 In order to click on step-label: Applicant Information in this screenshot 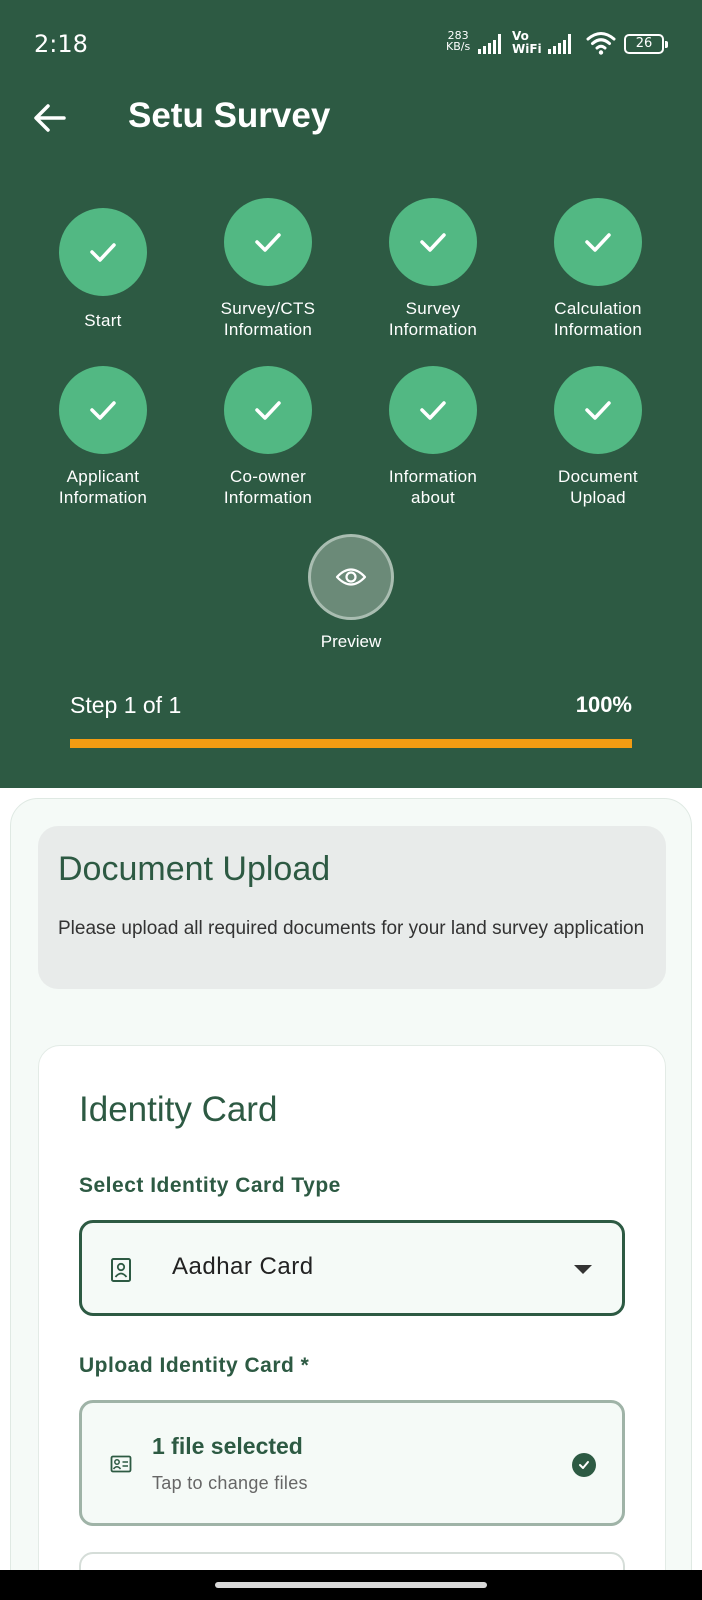, I will do `click(103, 487)`.